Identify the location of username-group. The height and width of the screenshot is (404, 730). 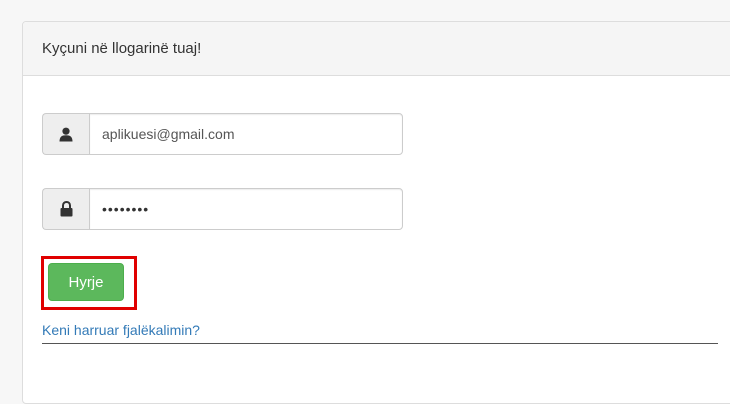
(222, 134).